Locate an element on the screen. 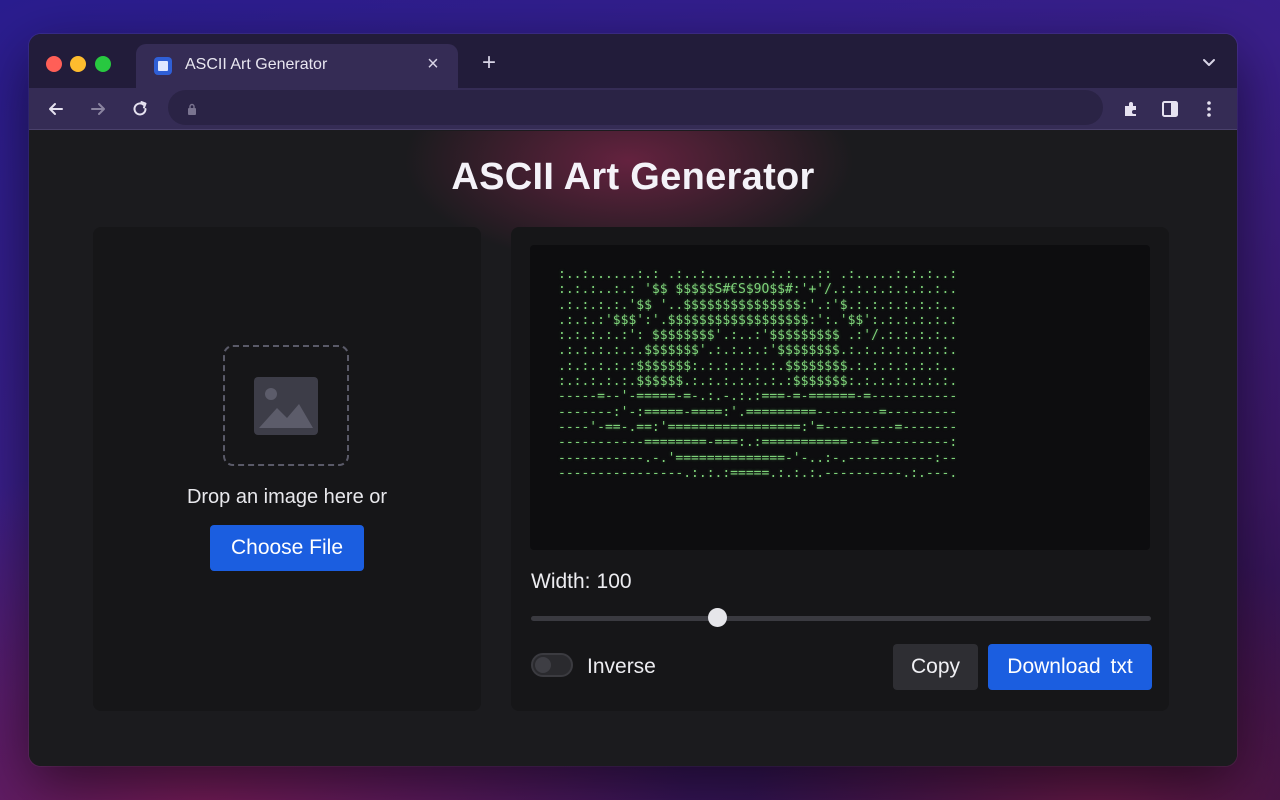 Image resolution: width=1280 pixels, height=800 pixels. inverse-toggle-knob is located at coordinates (543, 665).